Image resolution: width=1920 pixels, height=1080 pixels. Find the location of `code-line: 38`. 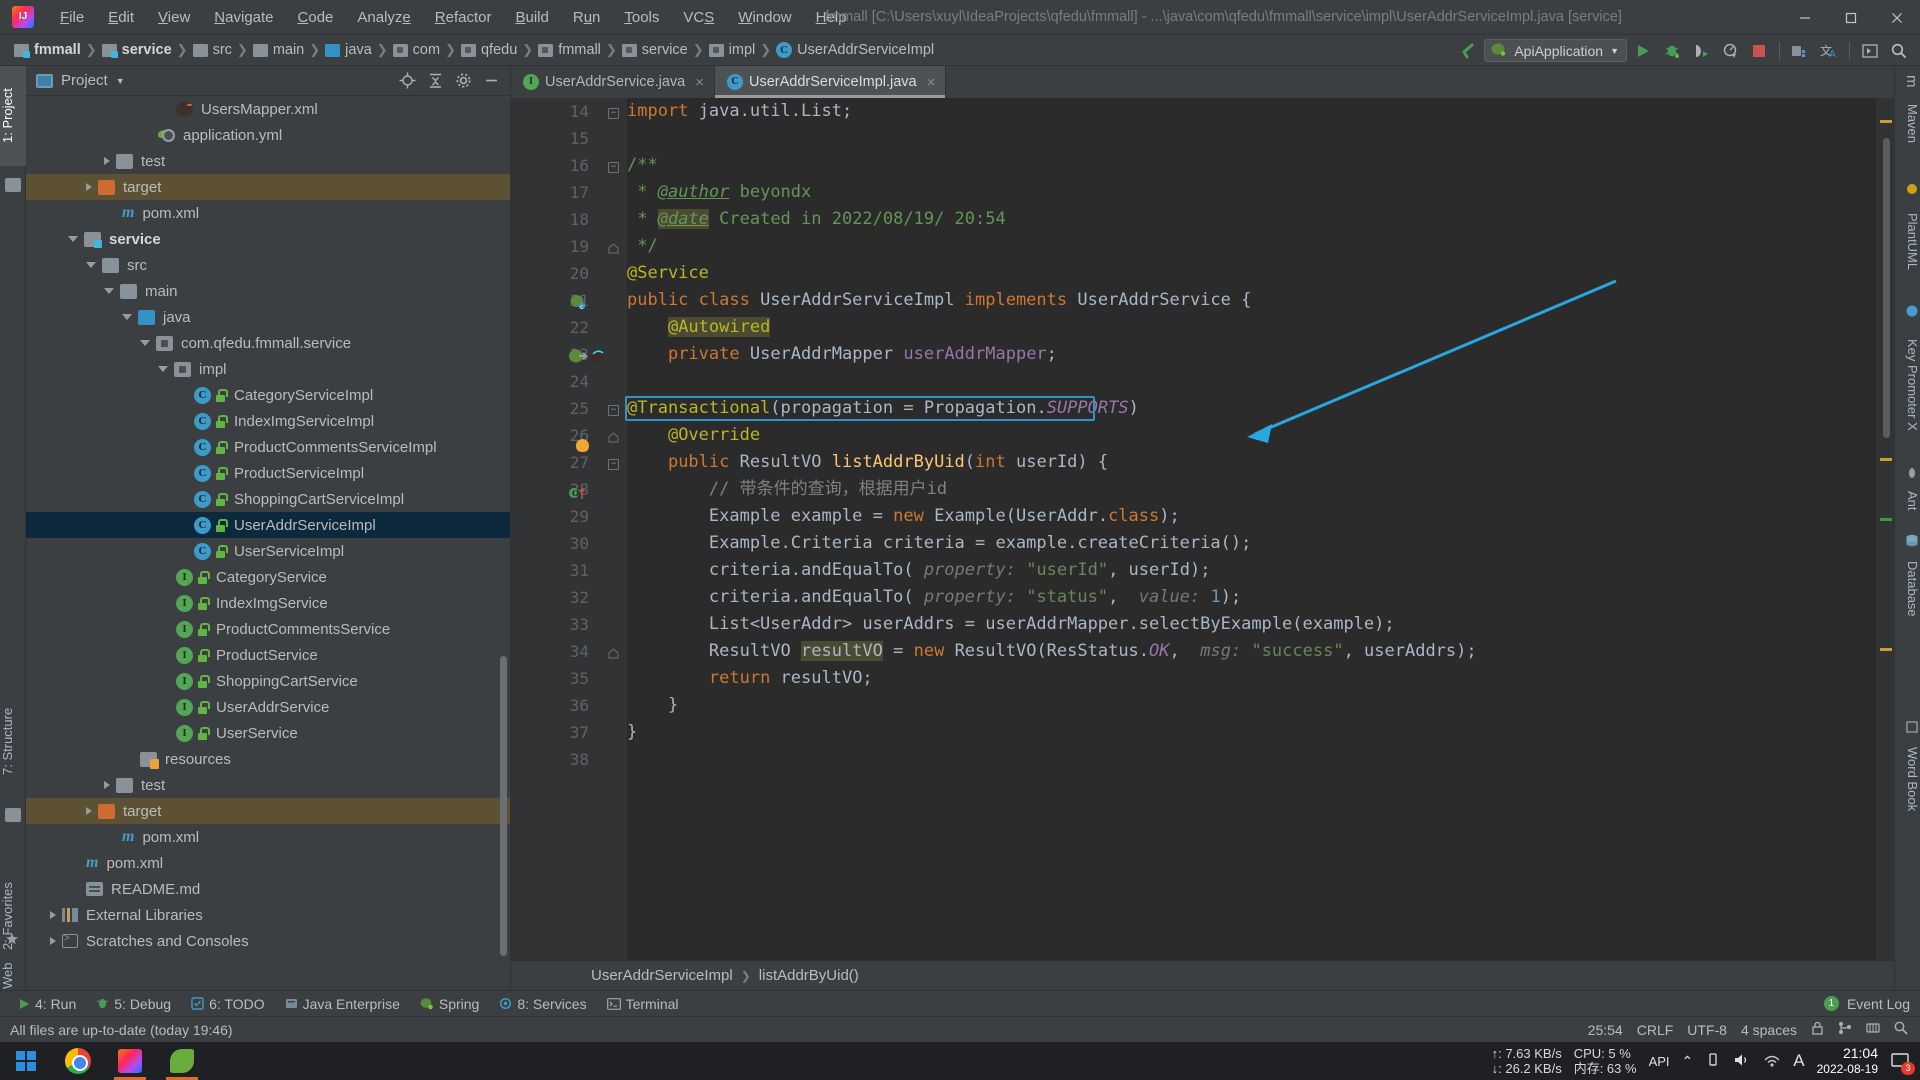

code-line: 38 is located at coordinates (1202, 759).